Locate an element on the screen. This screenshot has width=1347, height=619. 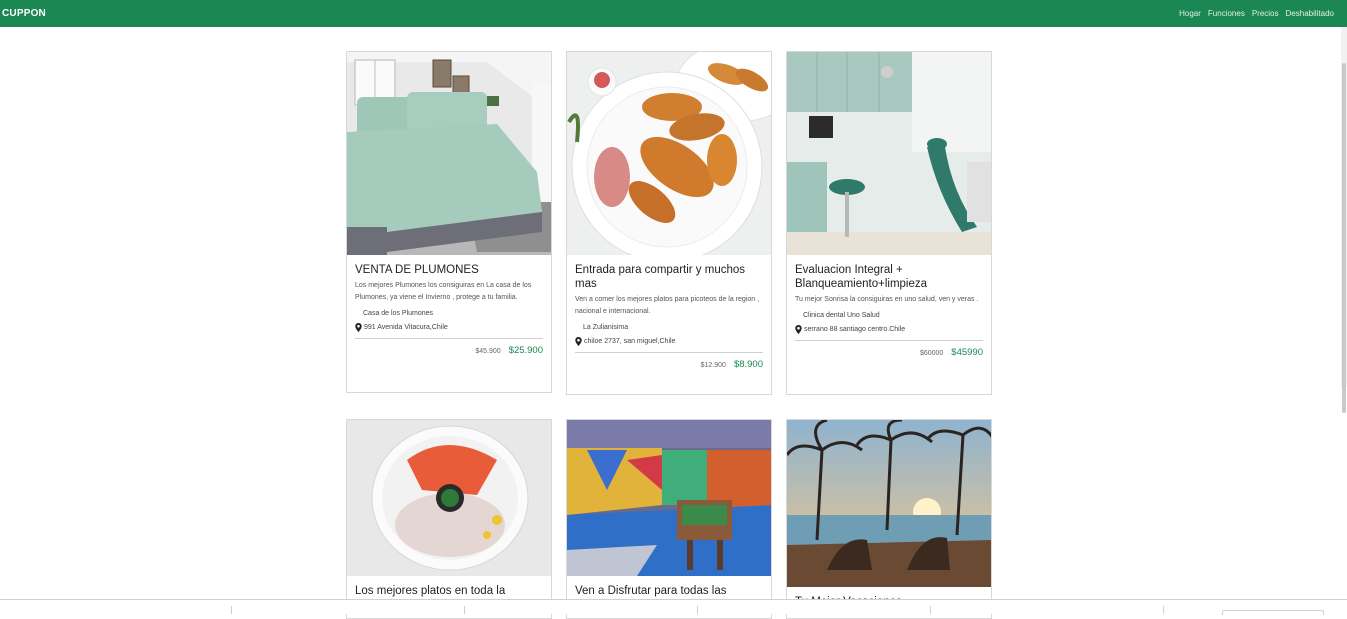
new-price: $8.900 is located at coordinates (748, 364).